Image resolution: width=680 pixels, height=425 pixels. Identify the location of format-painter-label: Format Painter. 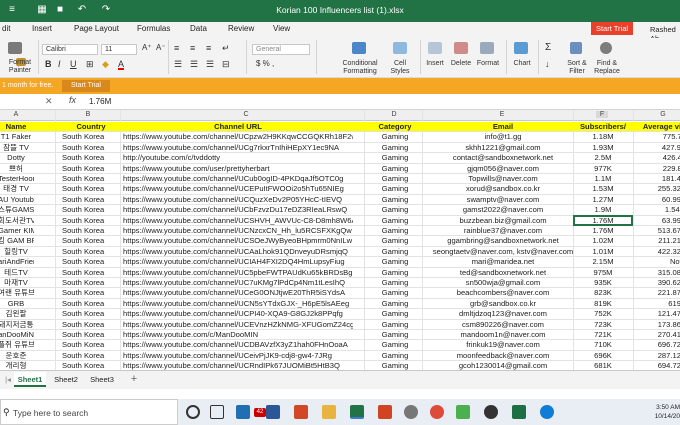
(20, 67).